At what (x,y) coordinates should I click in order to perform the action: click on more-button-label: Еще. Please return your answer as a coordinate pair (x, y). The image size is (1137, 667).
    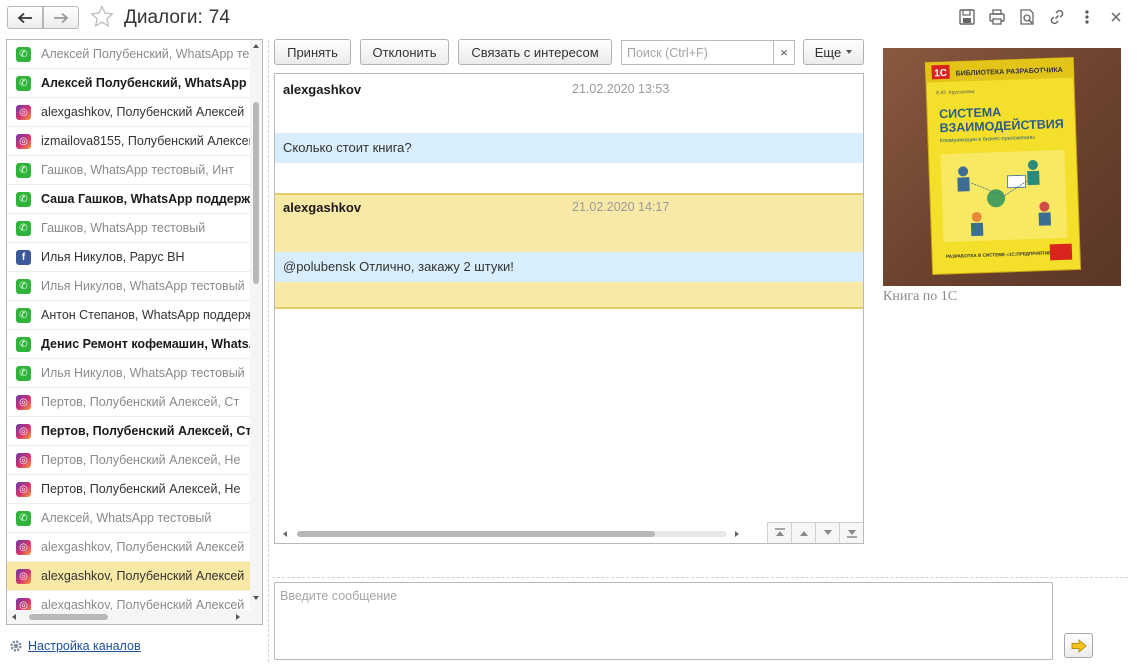
    Looking at the image, I should click on (828, 52).